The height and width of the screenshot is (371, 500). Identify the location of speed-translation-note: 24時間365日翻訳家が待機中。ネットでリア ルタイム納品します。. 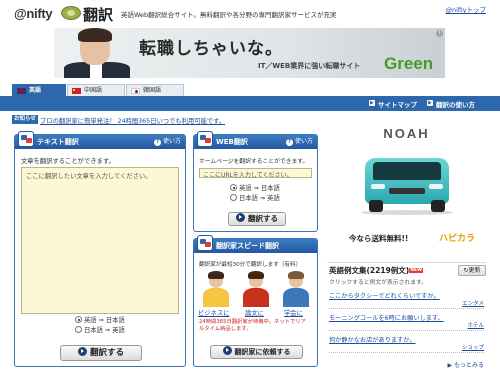
(252, 326).